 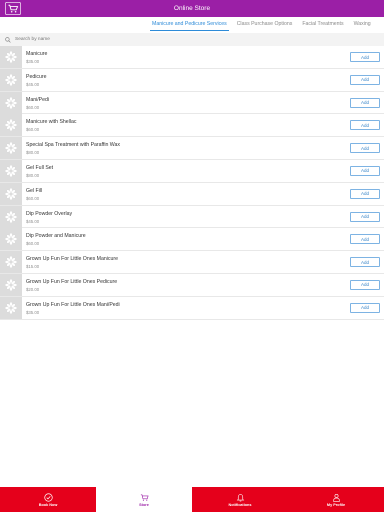 What do you see at coordinates (72, 259) in the screenshot?
I see `item-name: Grown Up Fun For Little Ones Manicure` at bounding box center [72, 259].